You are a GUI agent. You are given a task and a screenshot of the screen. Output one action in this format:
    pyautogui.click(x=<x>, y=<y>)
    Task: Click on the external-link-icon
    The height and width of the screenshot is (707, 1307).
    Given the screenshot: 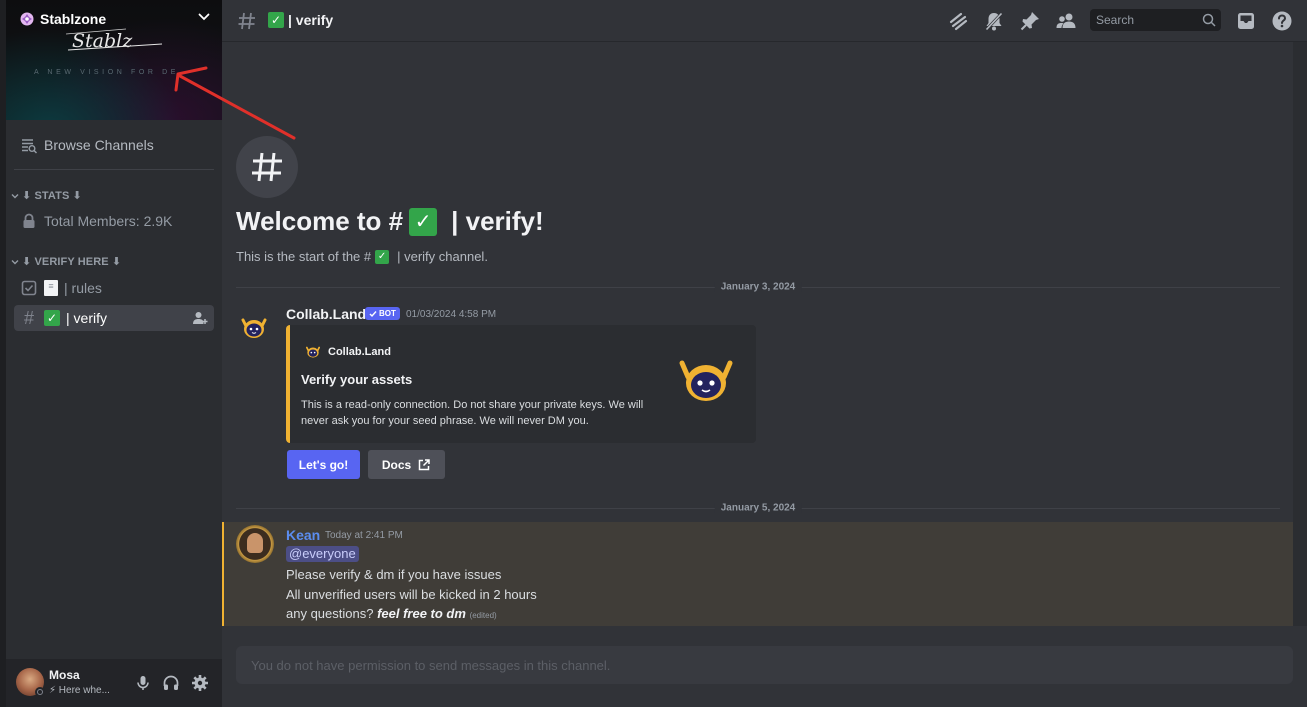 What is the action you would take?
    pyautogui.click(x=424, y=464)
    